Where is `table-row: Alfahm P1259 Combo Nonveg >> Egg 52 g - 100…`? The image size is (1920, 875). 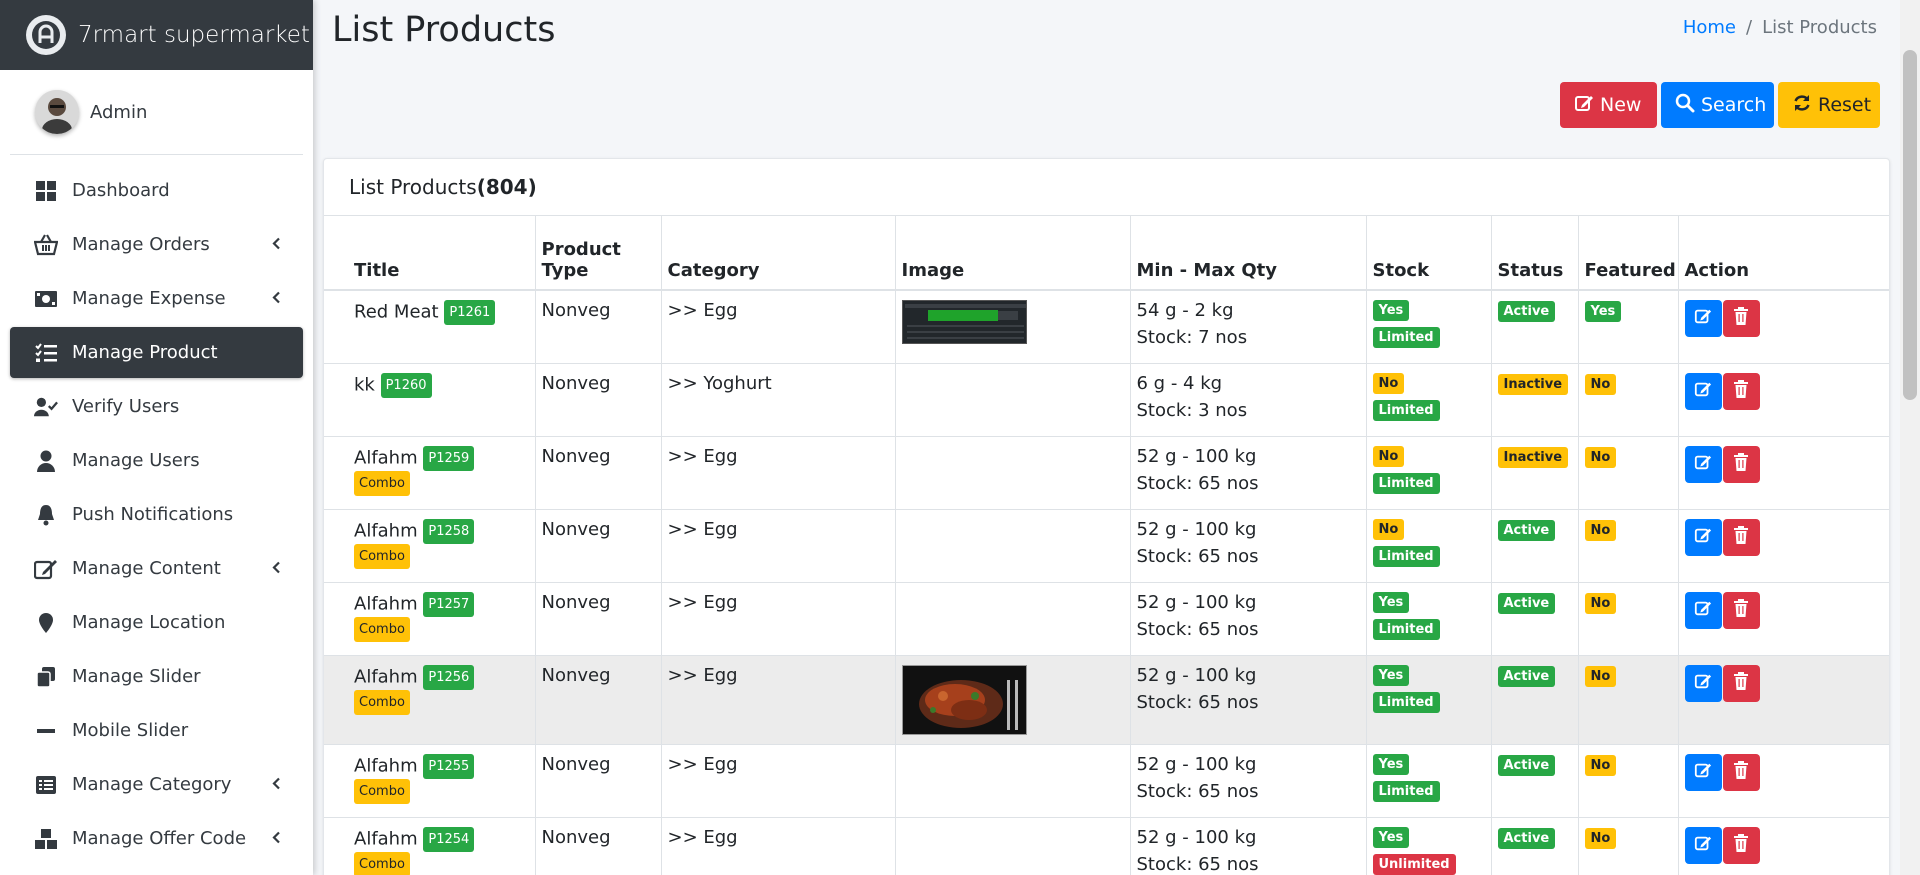 table-row: Alfahm P1259 Combo Nonveg >> Egg 52 g - 100… is located at coordinates (1106, 473).